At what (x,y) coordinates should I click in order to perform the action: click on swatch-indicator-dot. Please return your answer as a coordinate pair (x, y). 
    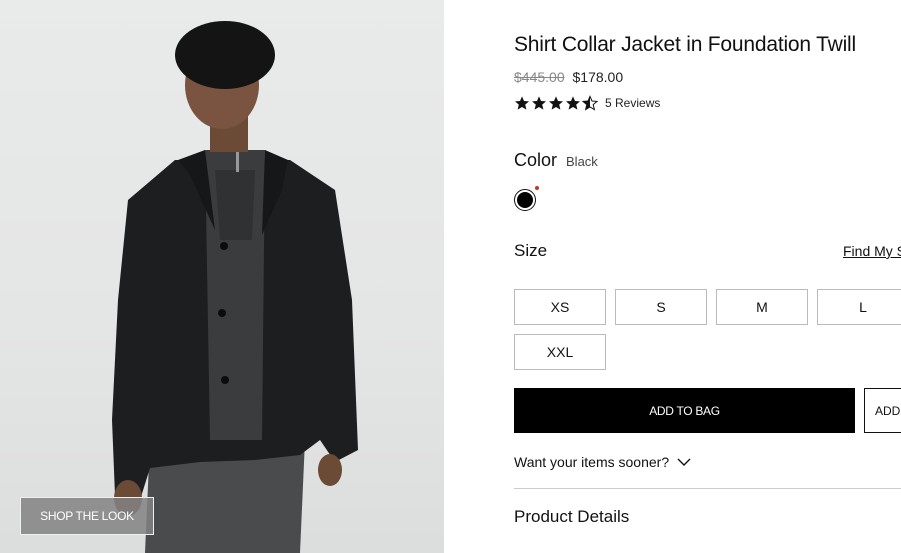
    Looking at the image, I should click on (537, 188).